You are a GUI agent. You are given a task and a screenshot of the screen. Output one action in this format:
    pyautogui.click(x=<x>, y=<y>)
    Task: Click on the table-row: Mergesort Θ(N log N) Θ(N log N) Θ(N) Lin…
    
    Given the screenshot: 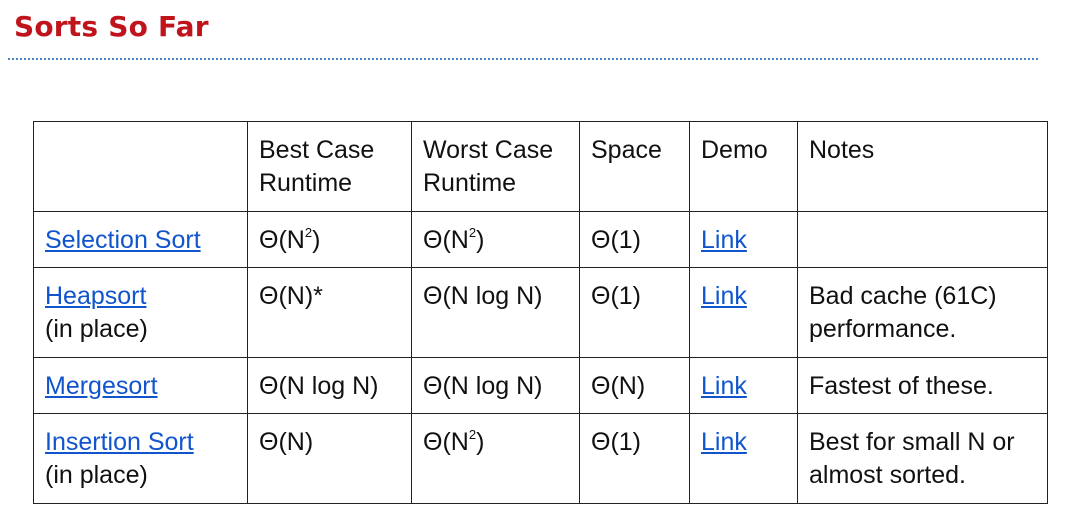 What is the action you would take?
    pyautogui.click(x=540, y=385)
    